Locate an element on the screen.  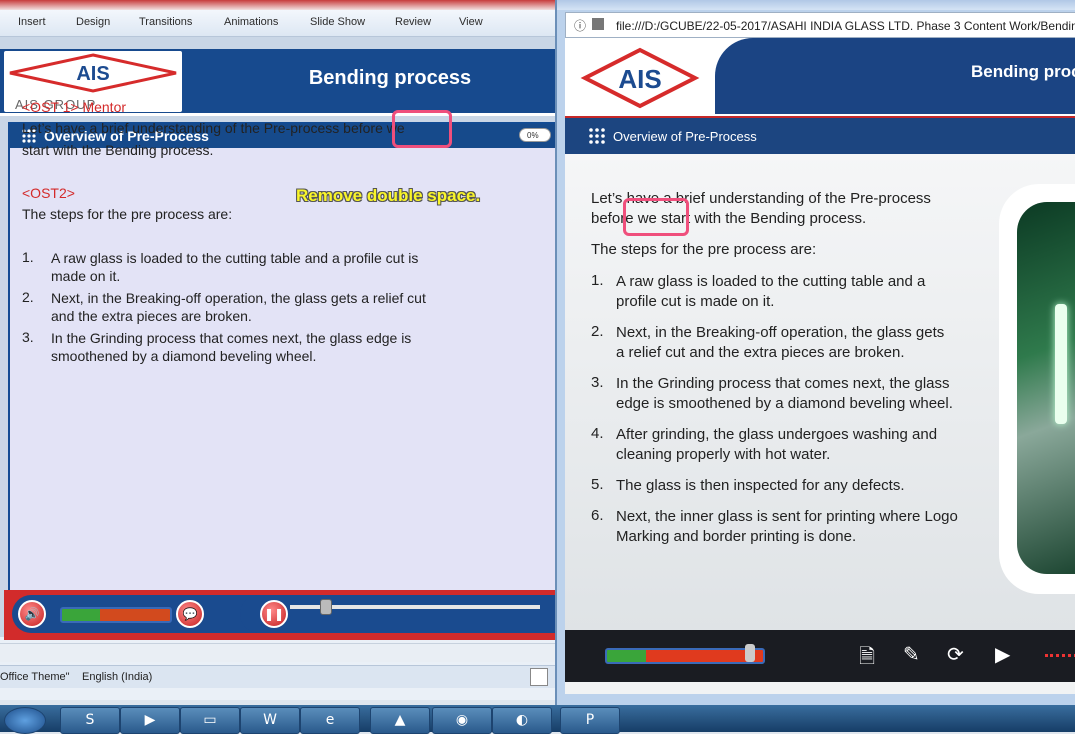
lamp-light is located at coordinates (1061, 364).